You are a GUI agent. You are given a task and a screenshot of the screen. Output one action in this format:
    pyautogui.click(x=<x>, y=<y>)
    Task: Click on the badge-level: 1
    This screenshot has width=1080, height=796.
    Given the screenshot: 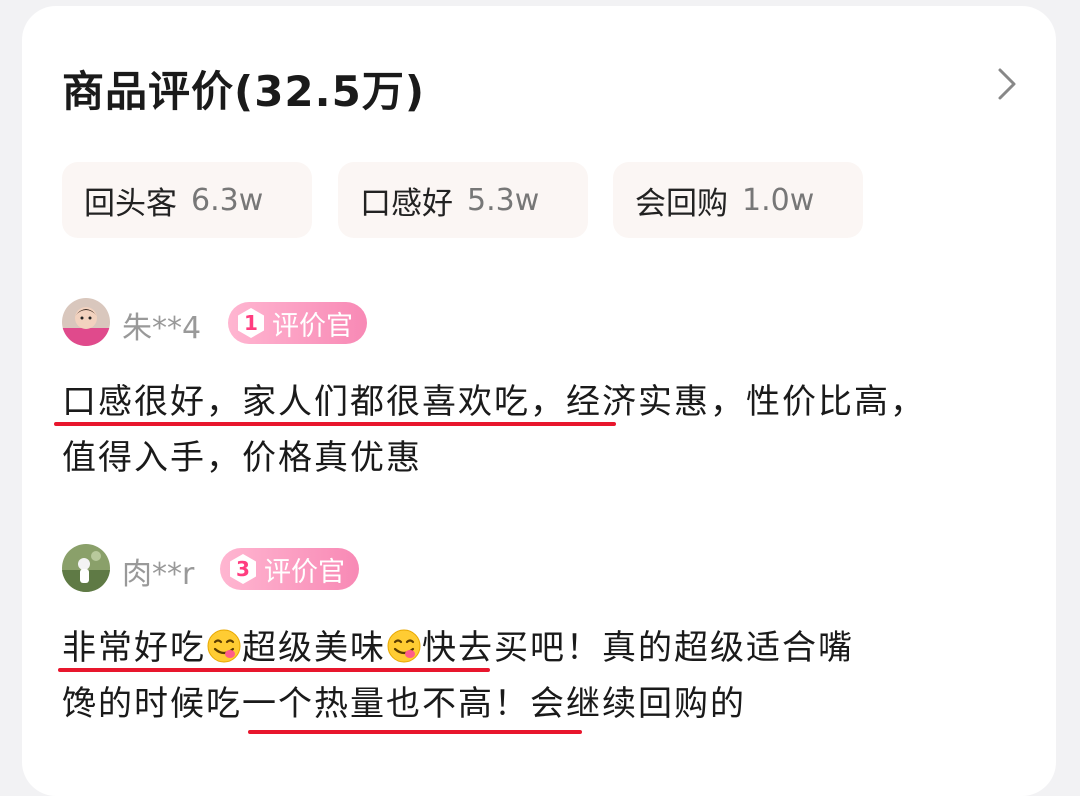 What is the action you would take?
    pyautogui.click(x=251, y=323)
    